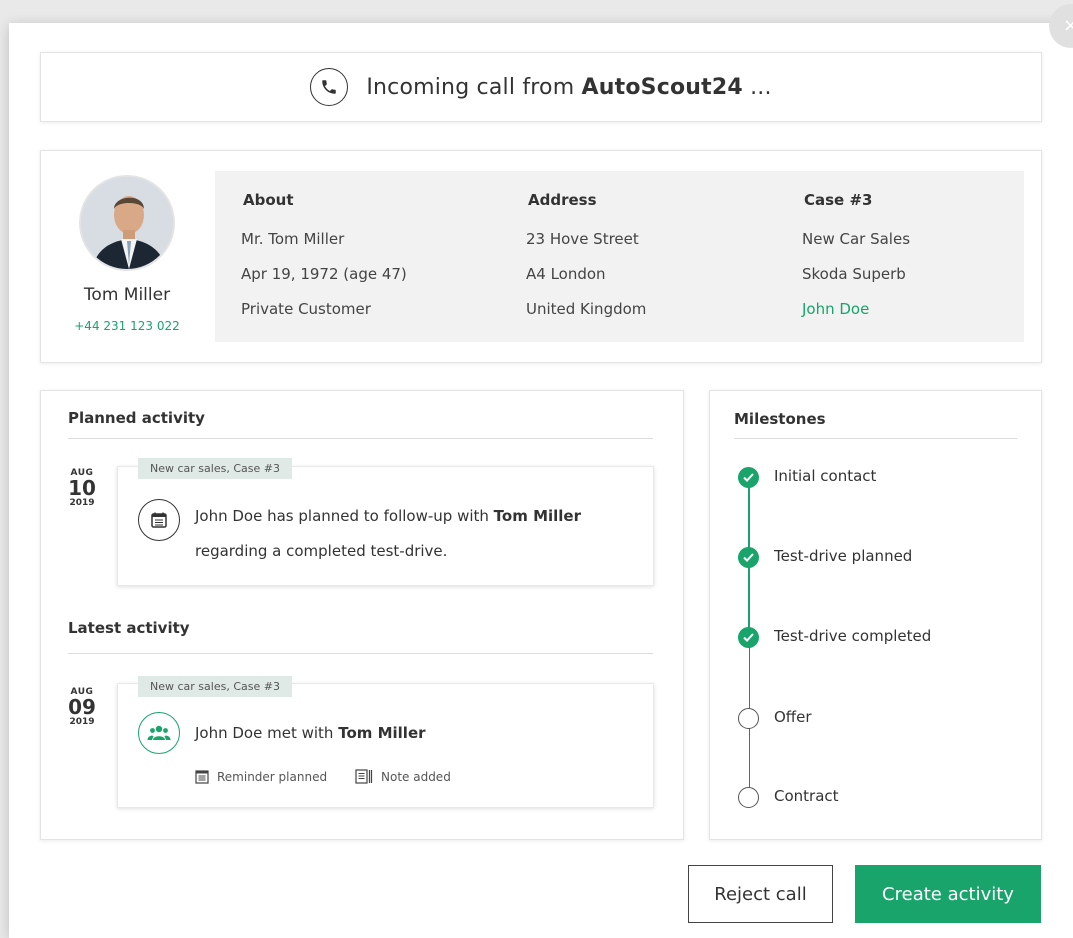  Describe the element at coordinates (856, 239) in the screenshot. I see `case-line: New Car Sales` at that location.